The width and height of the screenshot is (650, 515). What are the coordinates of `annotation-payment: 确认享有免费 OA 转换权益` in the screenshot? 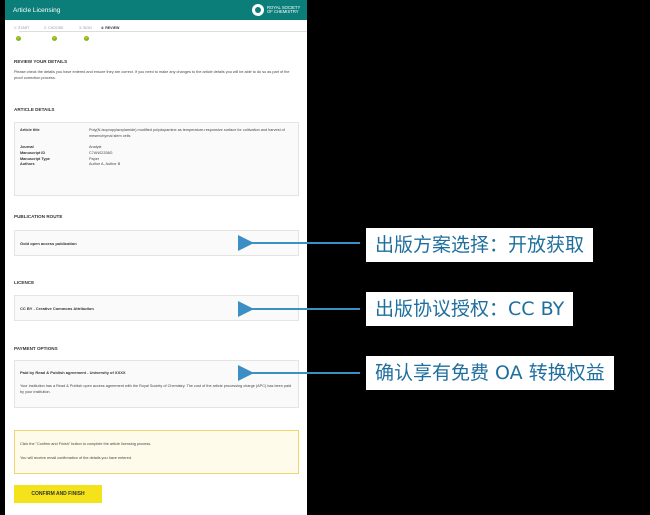 It's located at (490, 373).